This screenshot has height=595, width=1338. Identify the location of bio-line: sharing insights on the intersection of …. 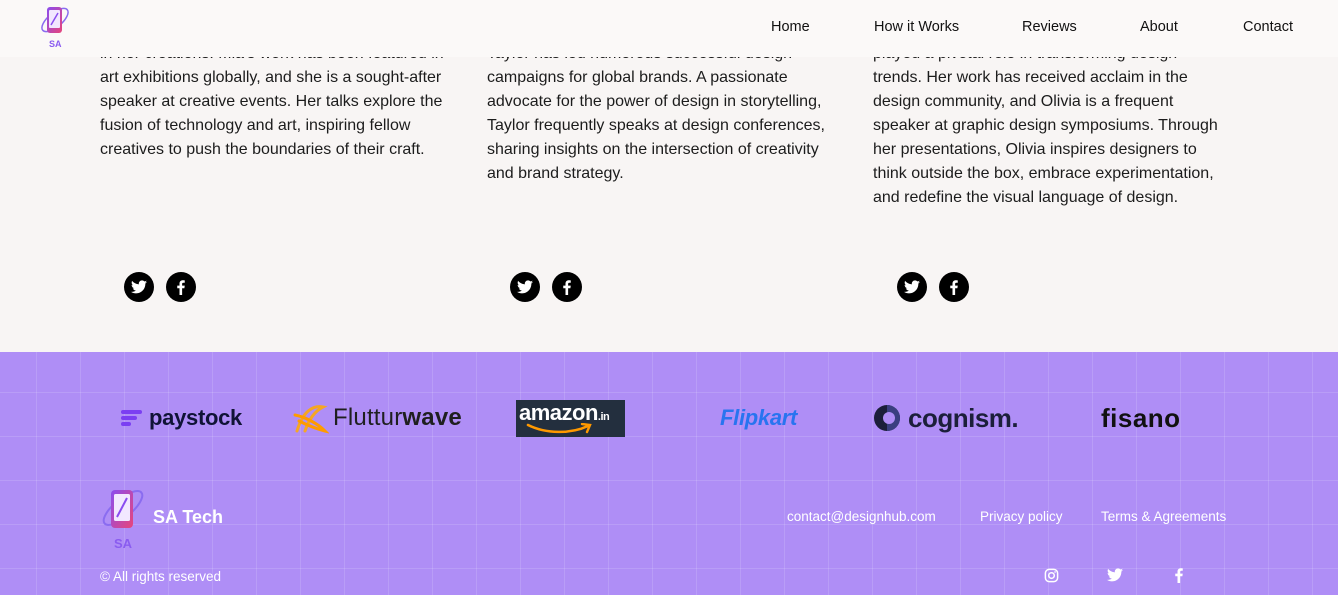
(653, 149).